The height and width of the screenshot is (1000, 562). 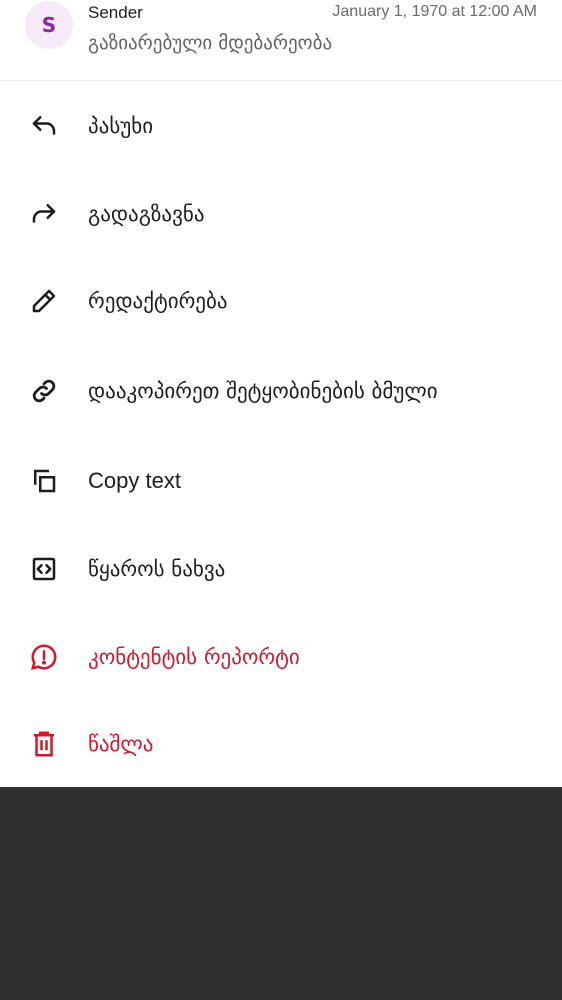 I want to click on menu-item-copy-text: Copy text, so click(x=281, y=481).